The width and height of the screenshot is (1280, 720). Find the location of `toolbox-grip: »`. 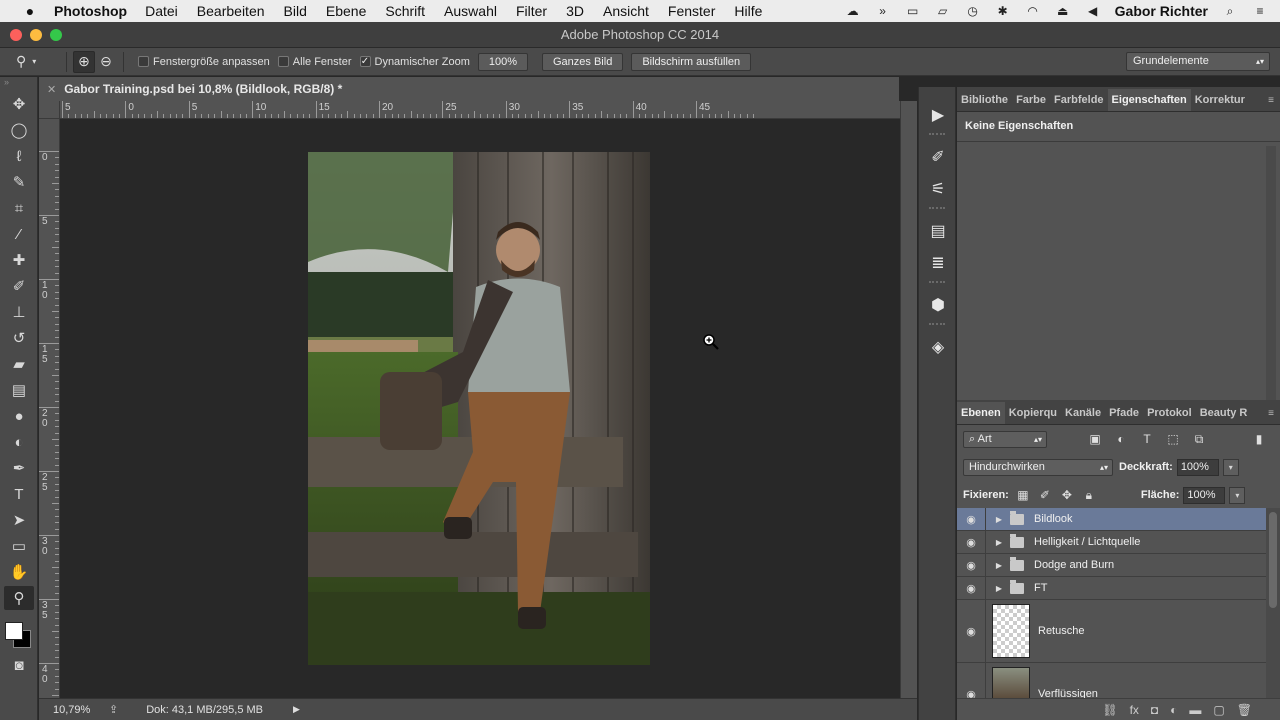

toolbox-grip: » is located at coordinates (18, 84).